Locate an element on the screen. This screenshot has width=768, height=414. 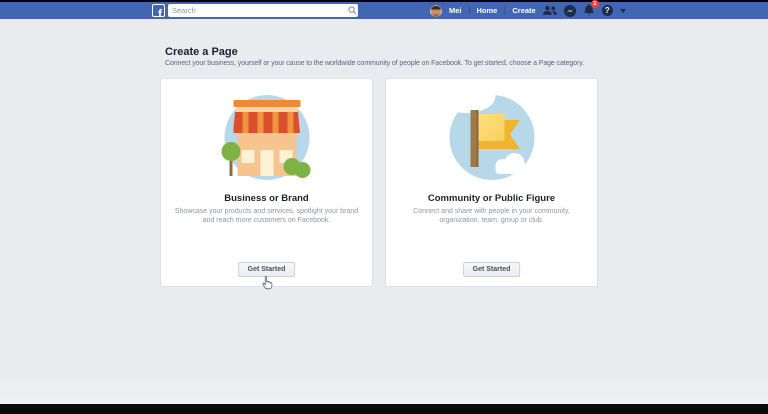
search-icon is located at coordinates (352, 10).